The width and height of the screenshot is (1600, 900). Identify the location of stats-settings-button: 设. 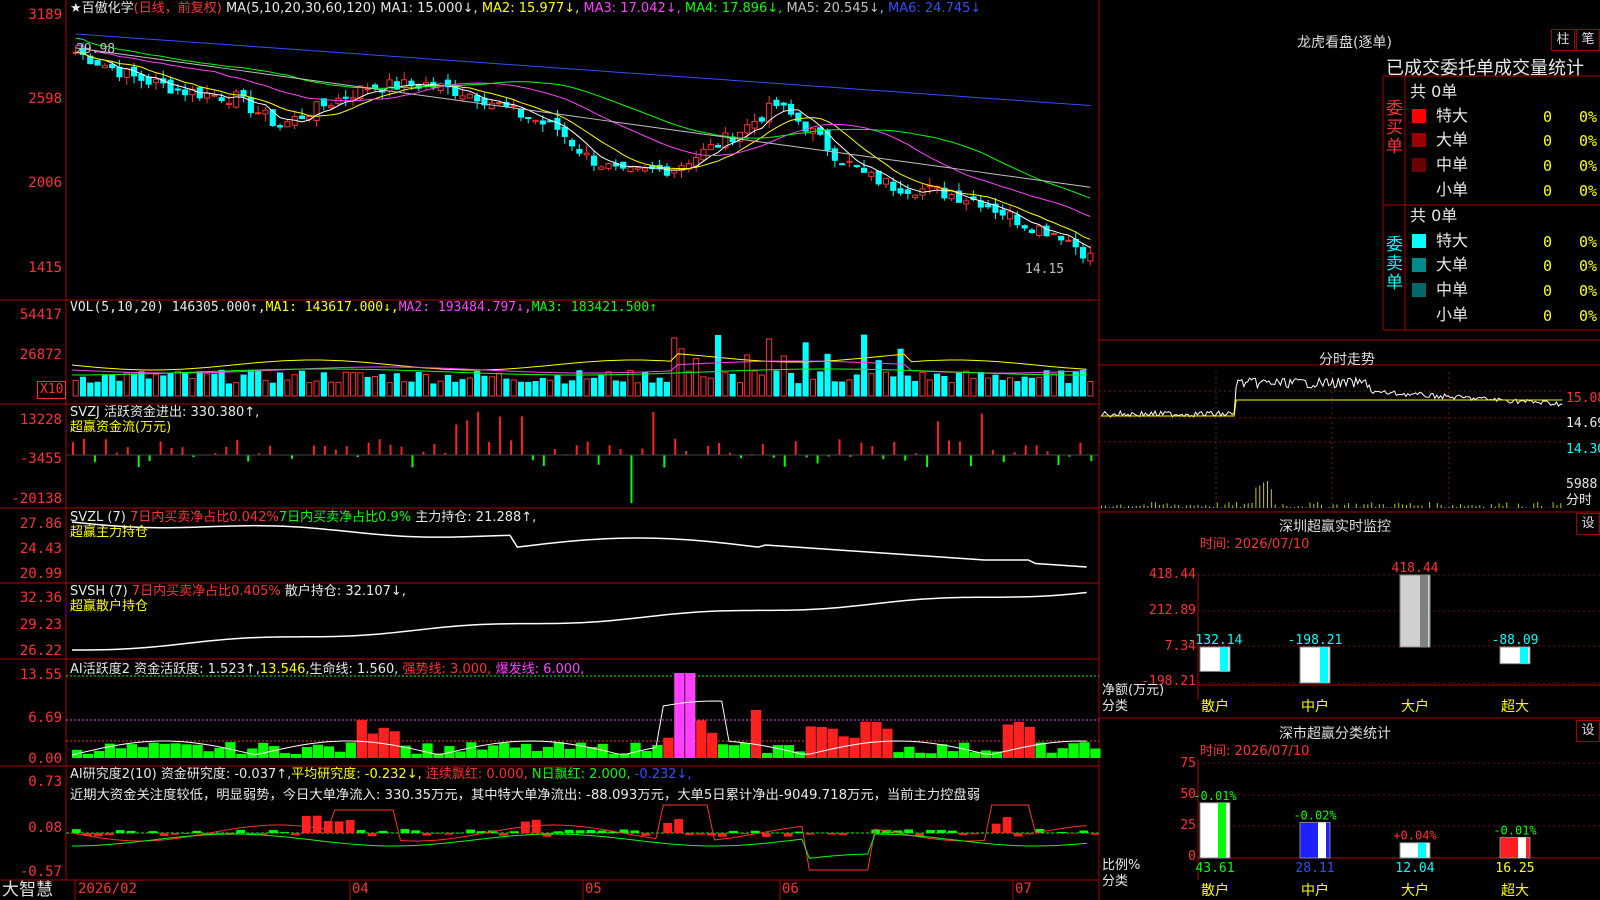
(1588, 731).